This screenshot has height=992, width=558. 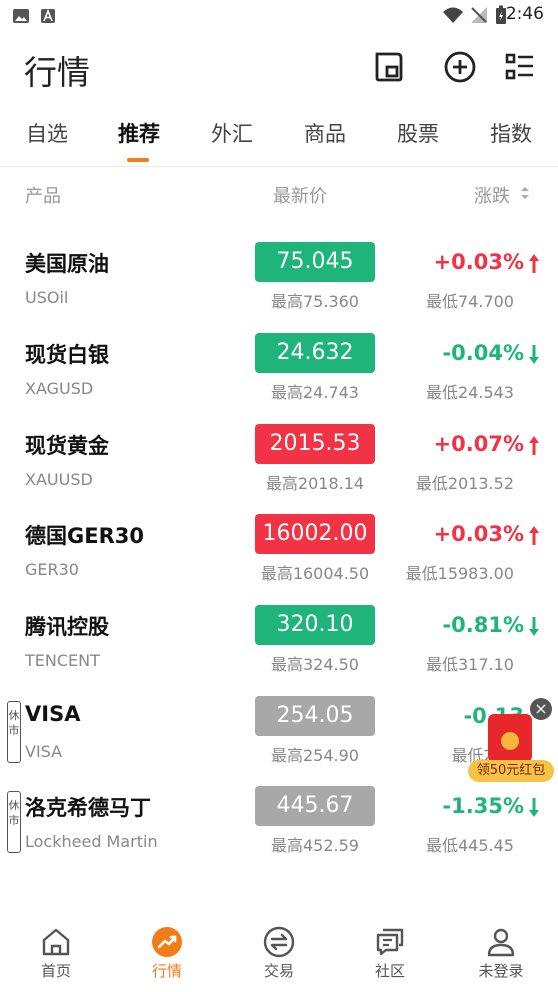 What do you see at coordinates (57, 72) in the screenshot?
I see `page-title: 行情` at bounding box center [57, 72].